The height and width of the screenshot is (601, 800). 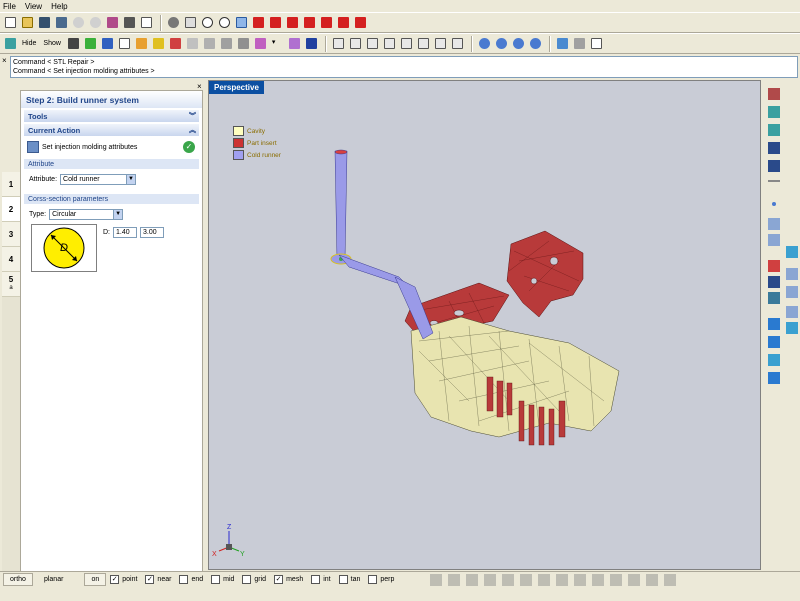 What do you see at coordinates (774, 204) in the screenshot?
I see `point-icon` at bounding box center [774, 204].